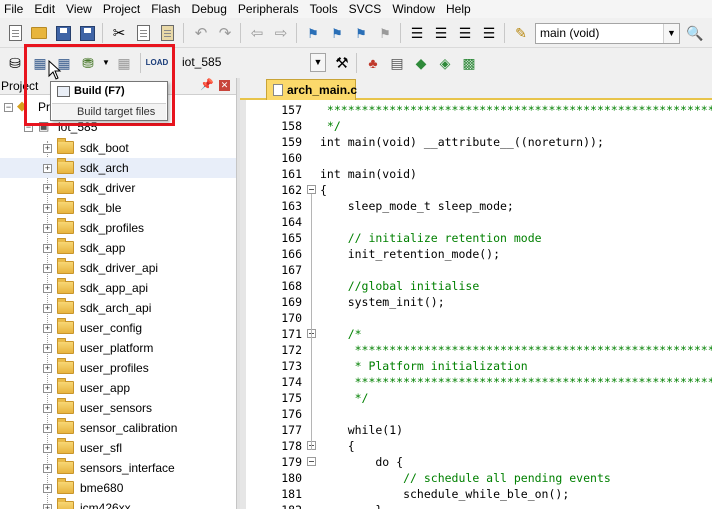 Image resolution: width=712 pixels, height=509 pixels. What do you see at coordinates (118, 328) in the screenshot?
I see `tree-group-user-config: + user_config` at bounding box center [118, 328].